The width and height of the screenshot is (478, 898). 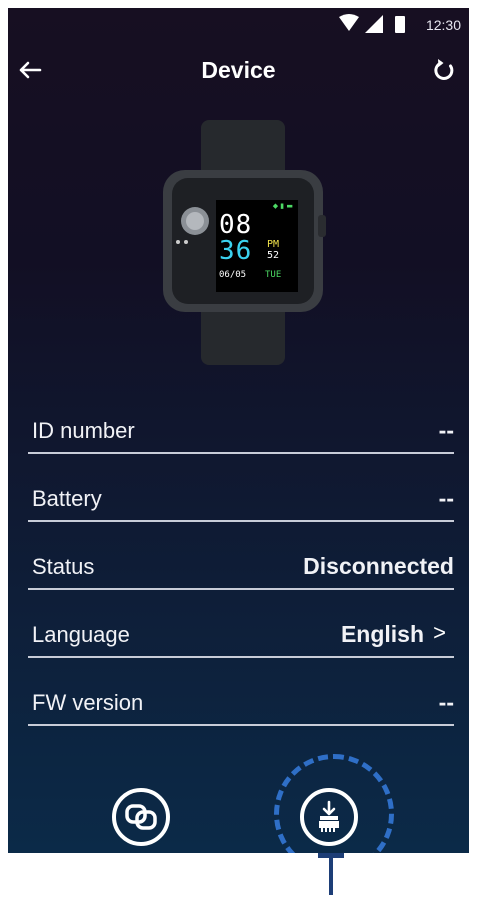 What do you see at coordinates (233, 275) in the screenshot?
I see `watch-date: 06/05` at bounding box center [233, 275].